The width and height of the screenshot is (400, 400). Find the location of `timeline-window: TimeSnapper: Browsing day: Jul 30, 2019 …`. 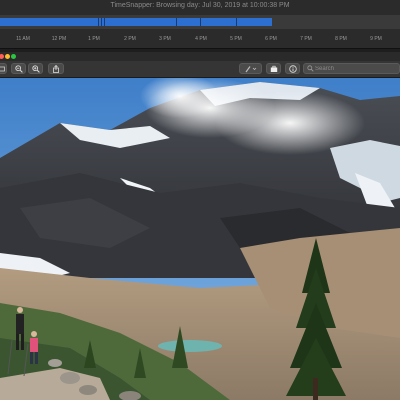

timeline-window: TimeSnapper: Browsing day: Jul 30, 2019 … is located at coordinates (200, 24).